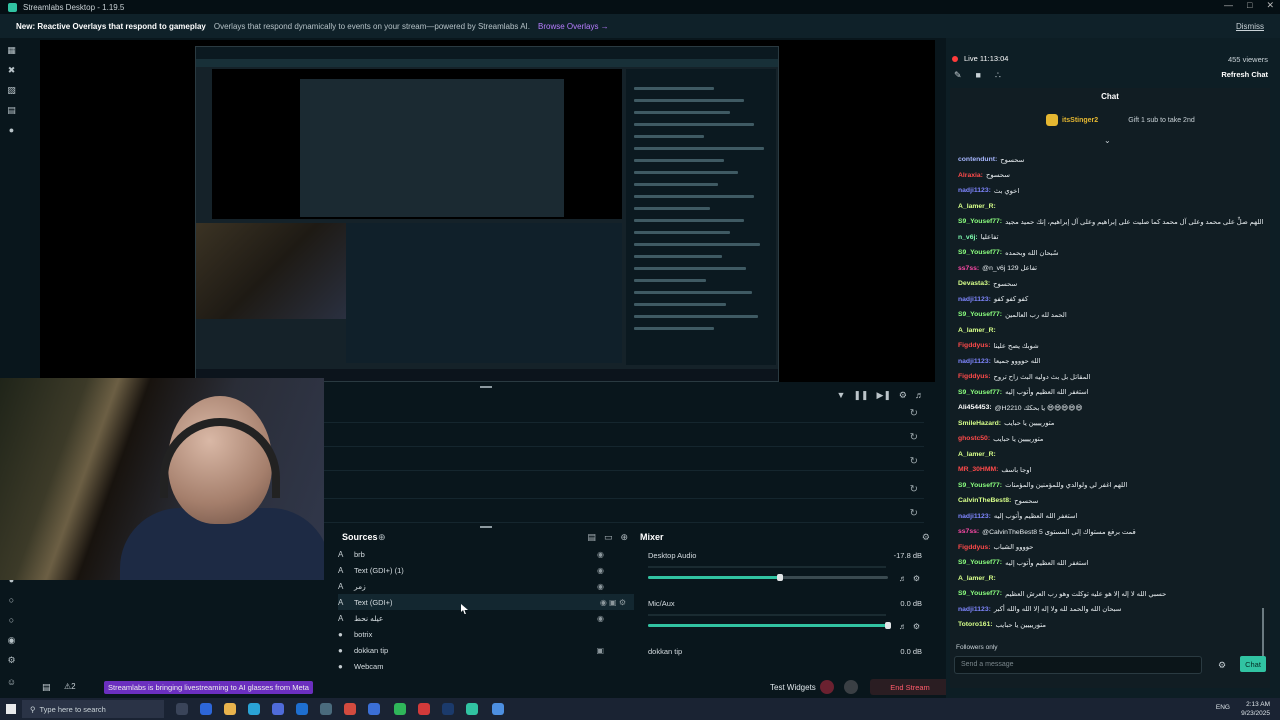  I want to click on add-icon: ⊕, so click(624, 537).